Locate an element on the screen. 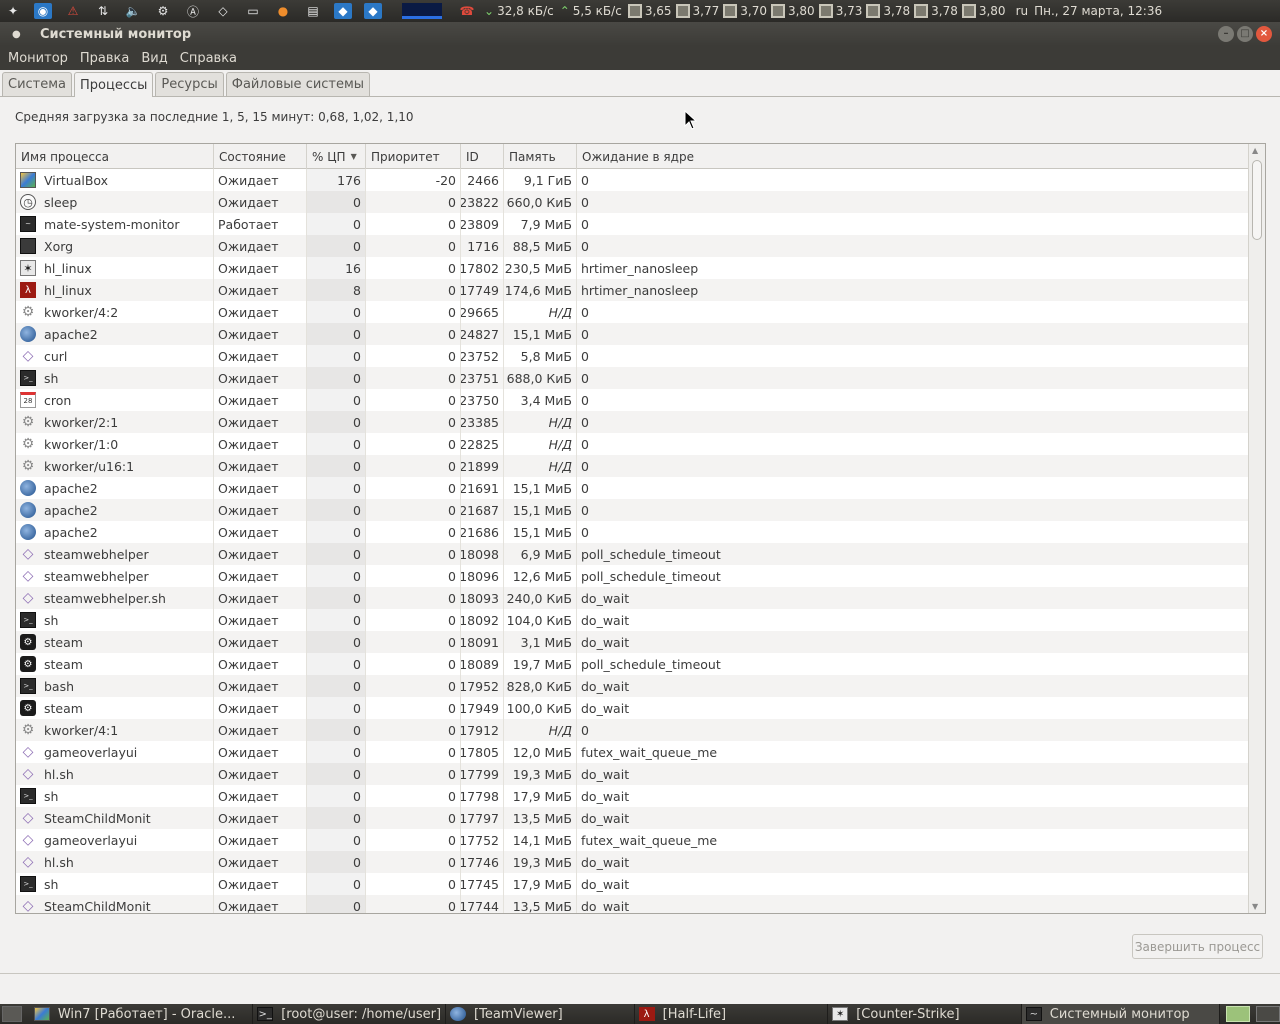 Image resolution: width=1280 pixels, height=1024 pixels. taskbar-item: [TeamViewer] is located at coordinates (540, 1014).